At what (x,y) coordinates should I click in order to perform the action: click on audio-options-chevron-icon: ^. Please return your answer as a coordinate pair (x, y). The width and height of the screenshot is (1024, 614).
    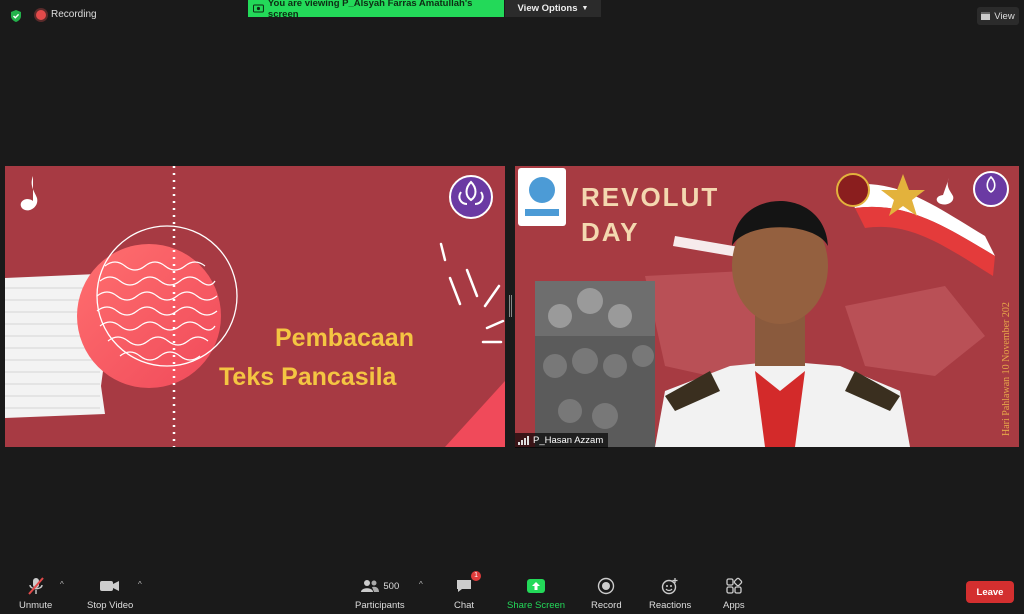
    Looking at the image, I should click on (62, 584).